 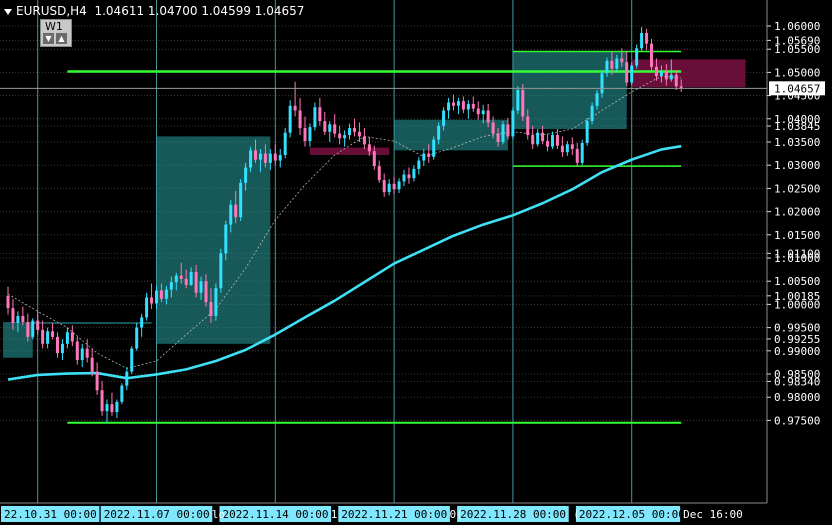 What do you see at coordinates (456, 514) in the screenshot?
I see `x-partial-label-2: 0(` at bounding box center [456, 514].